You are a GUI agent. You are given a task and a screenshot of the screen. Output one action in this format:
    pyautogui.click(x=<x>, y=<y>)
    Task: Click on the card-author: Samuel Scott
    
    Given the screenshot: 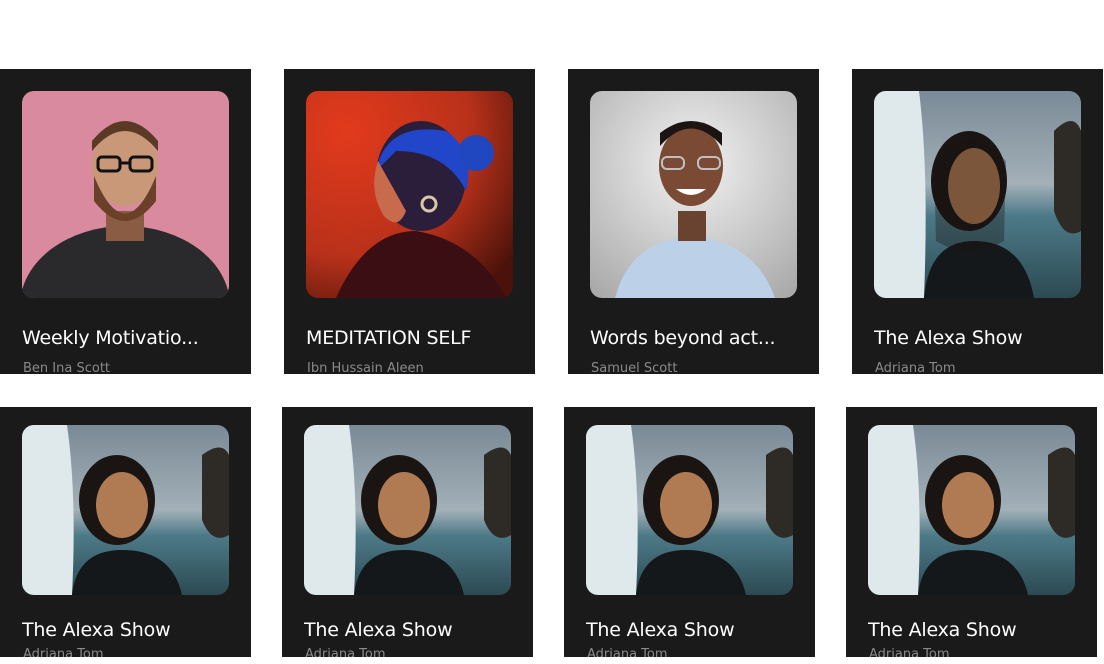 What is the action you would take?
    pyautogui.click(x=634, y=367)
    